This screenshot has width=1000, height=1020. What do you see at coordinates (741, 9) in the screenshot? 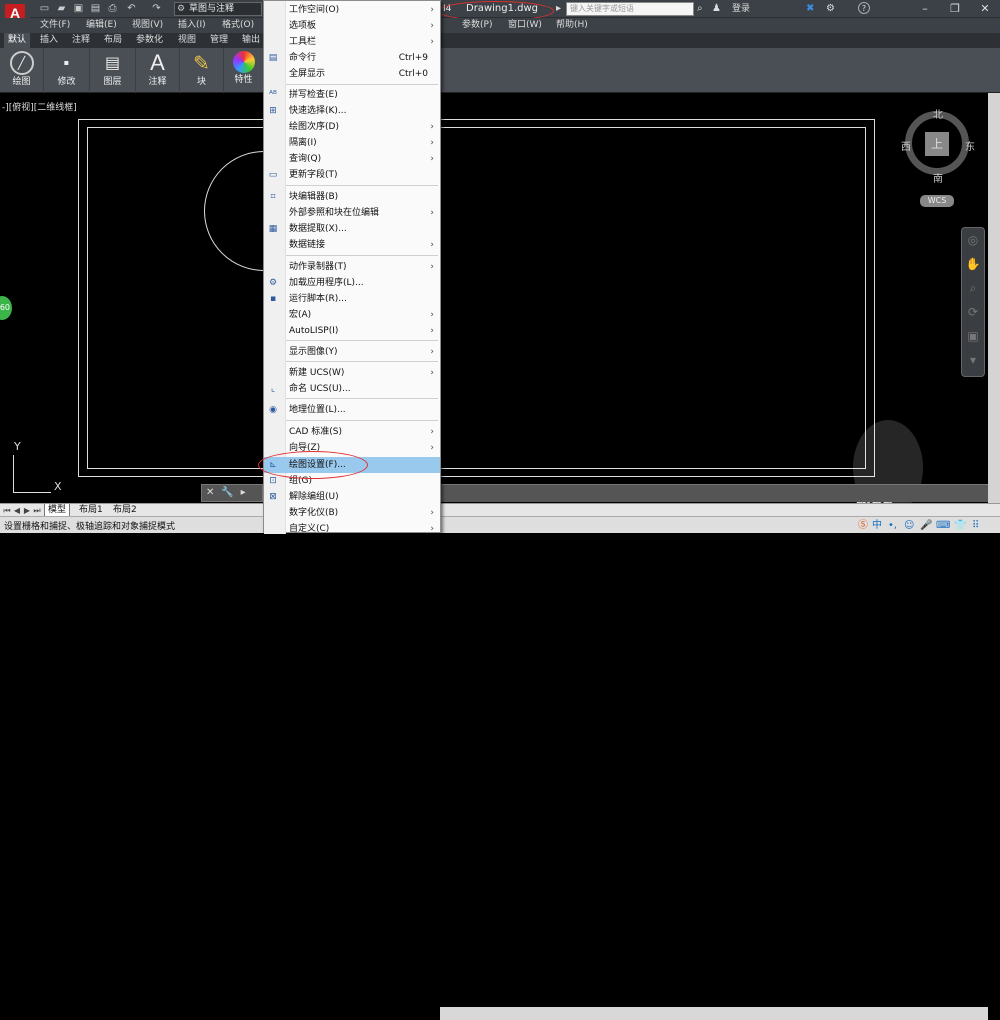
I see `login-label: 登录` at bounding box center [741, 9].